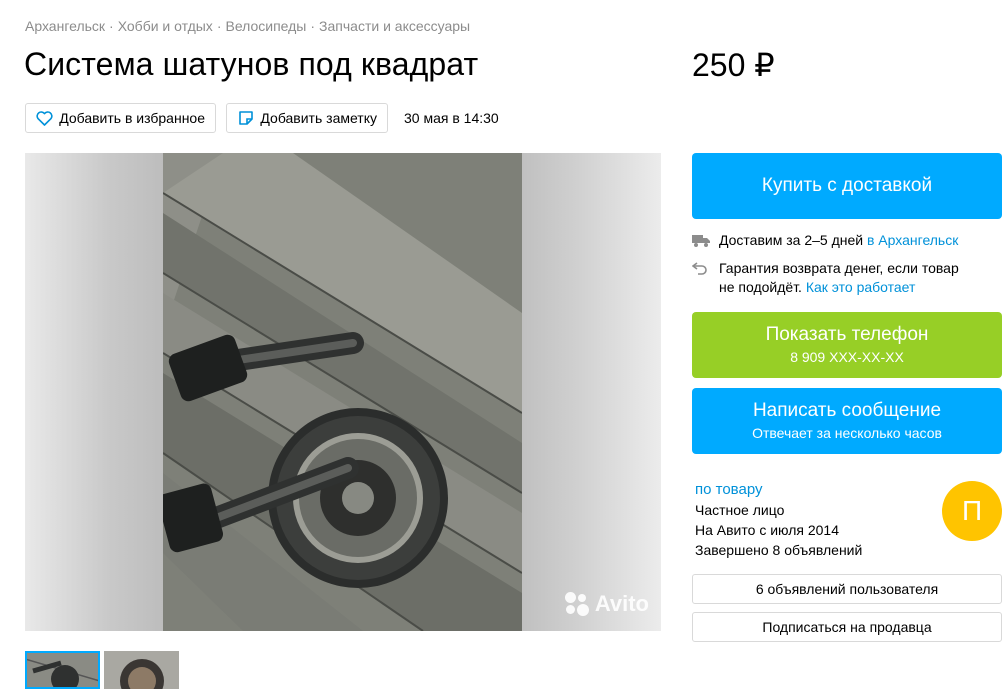 The width and height of the screenshot is (1003, 689). What do you see at coordinates (740, 510) in the screenshot?
I see `seller-type: Частное лицо` at bounding box center [740, 510].